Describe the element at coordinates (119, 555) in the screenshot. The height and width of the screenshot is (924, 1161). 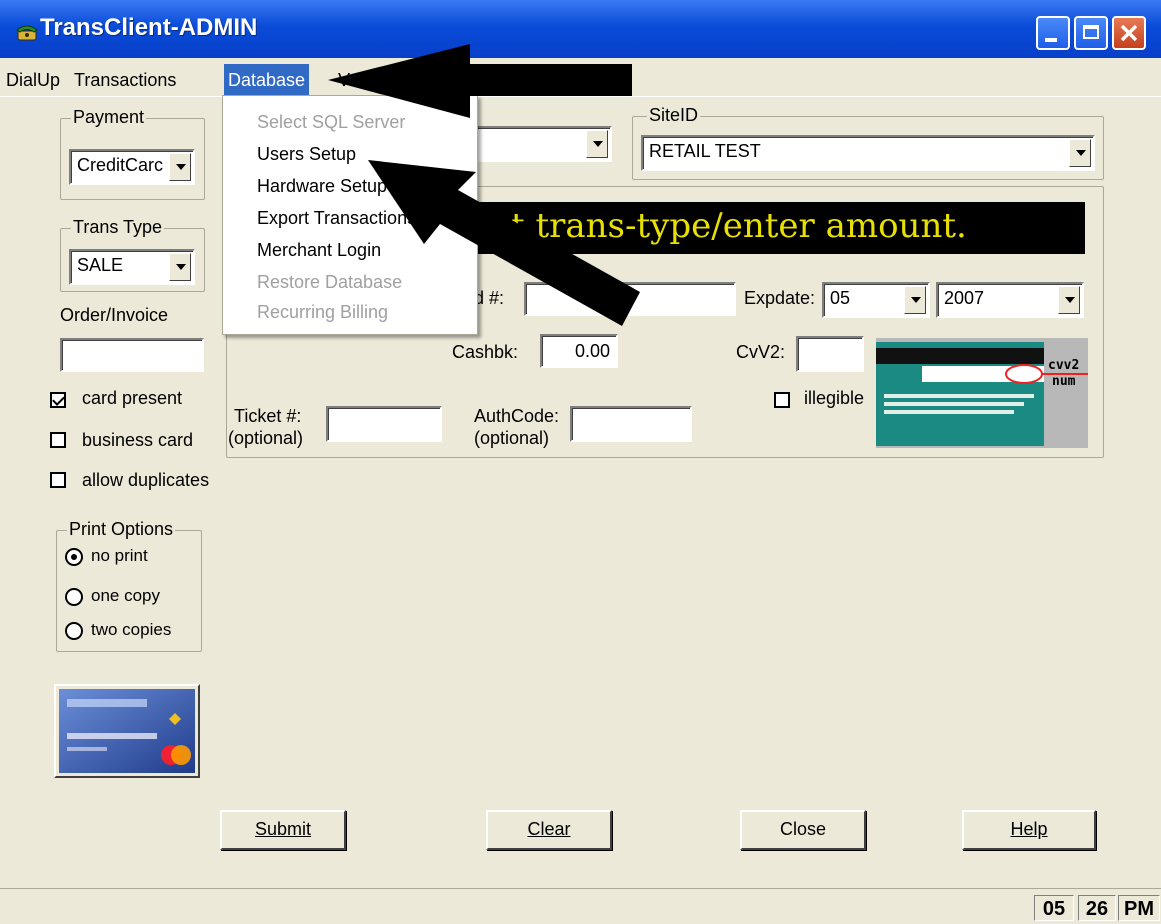
I see `radio-no-print-label: no print` at that location.